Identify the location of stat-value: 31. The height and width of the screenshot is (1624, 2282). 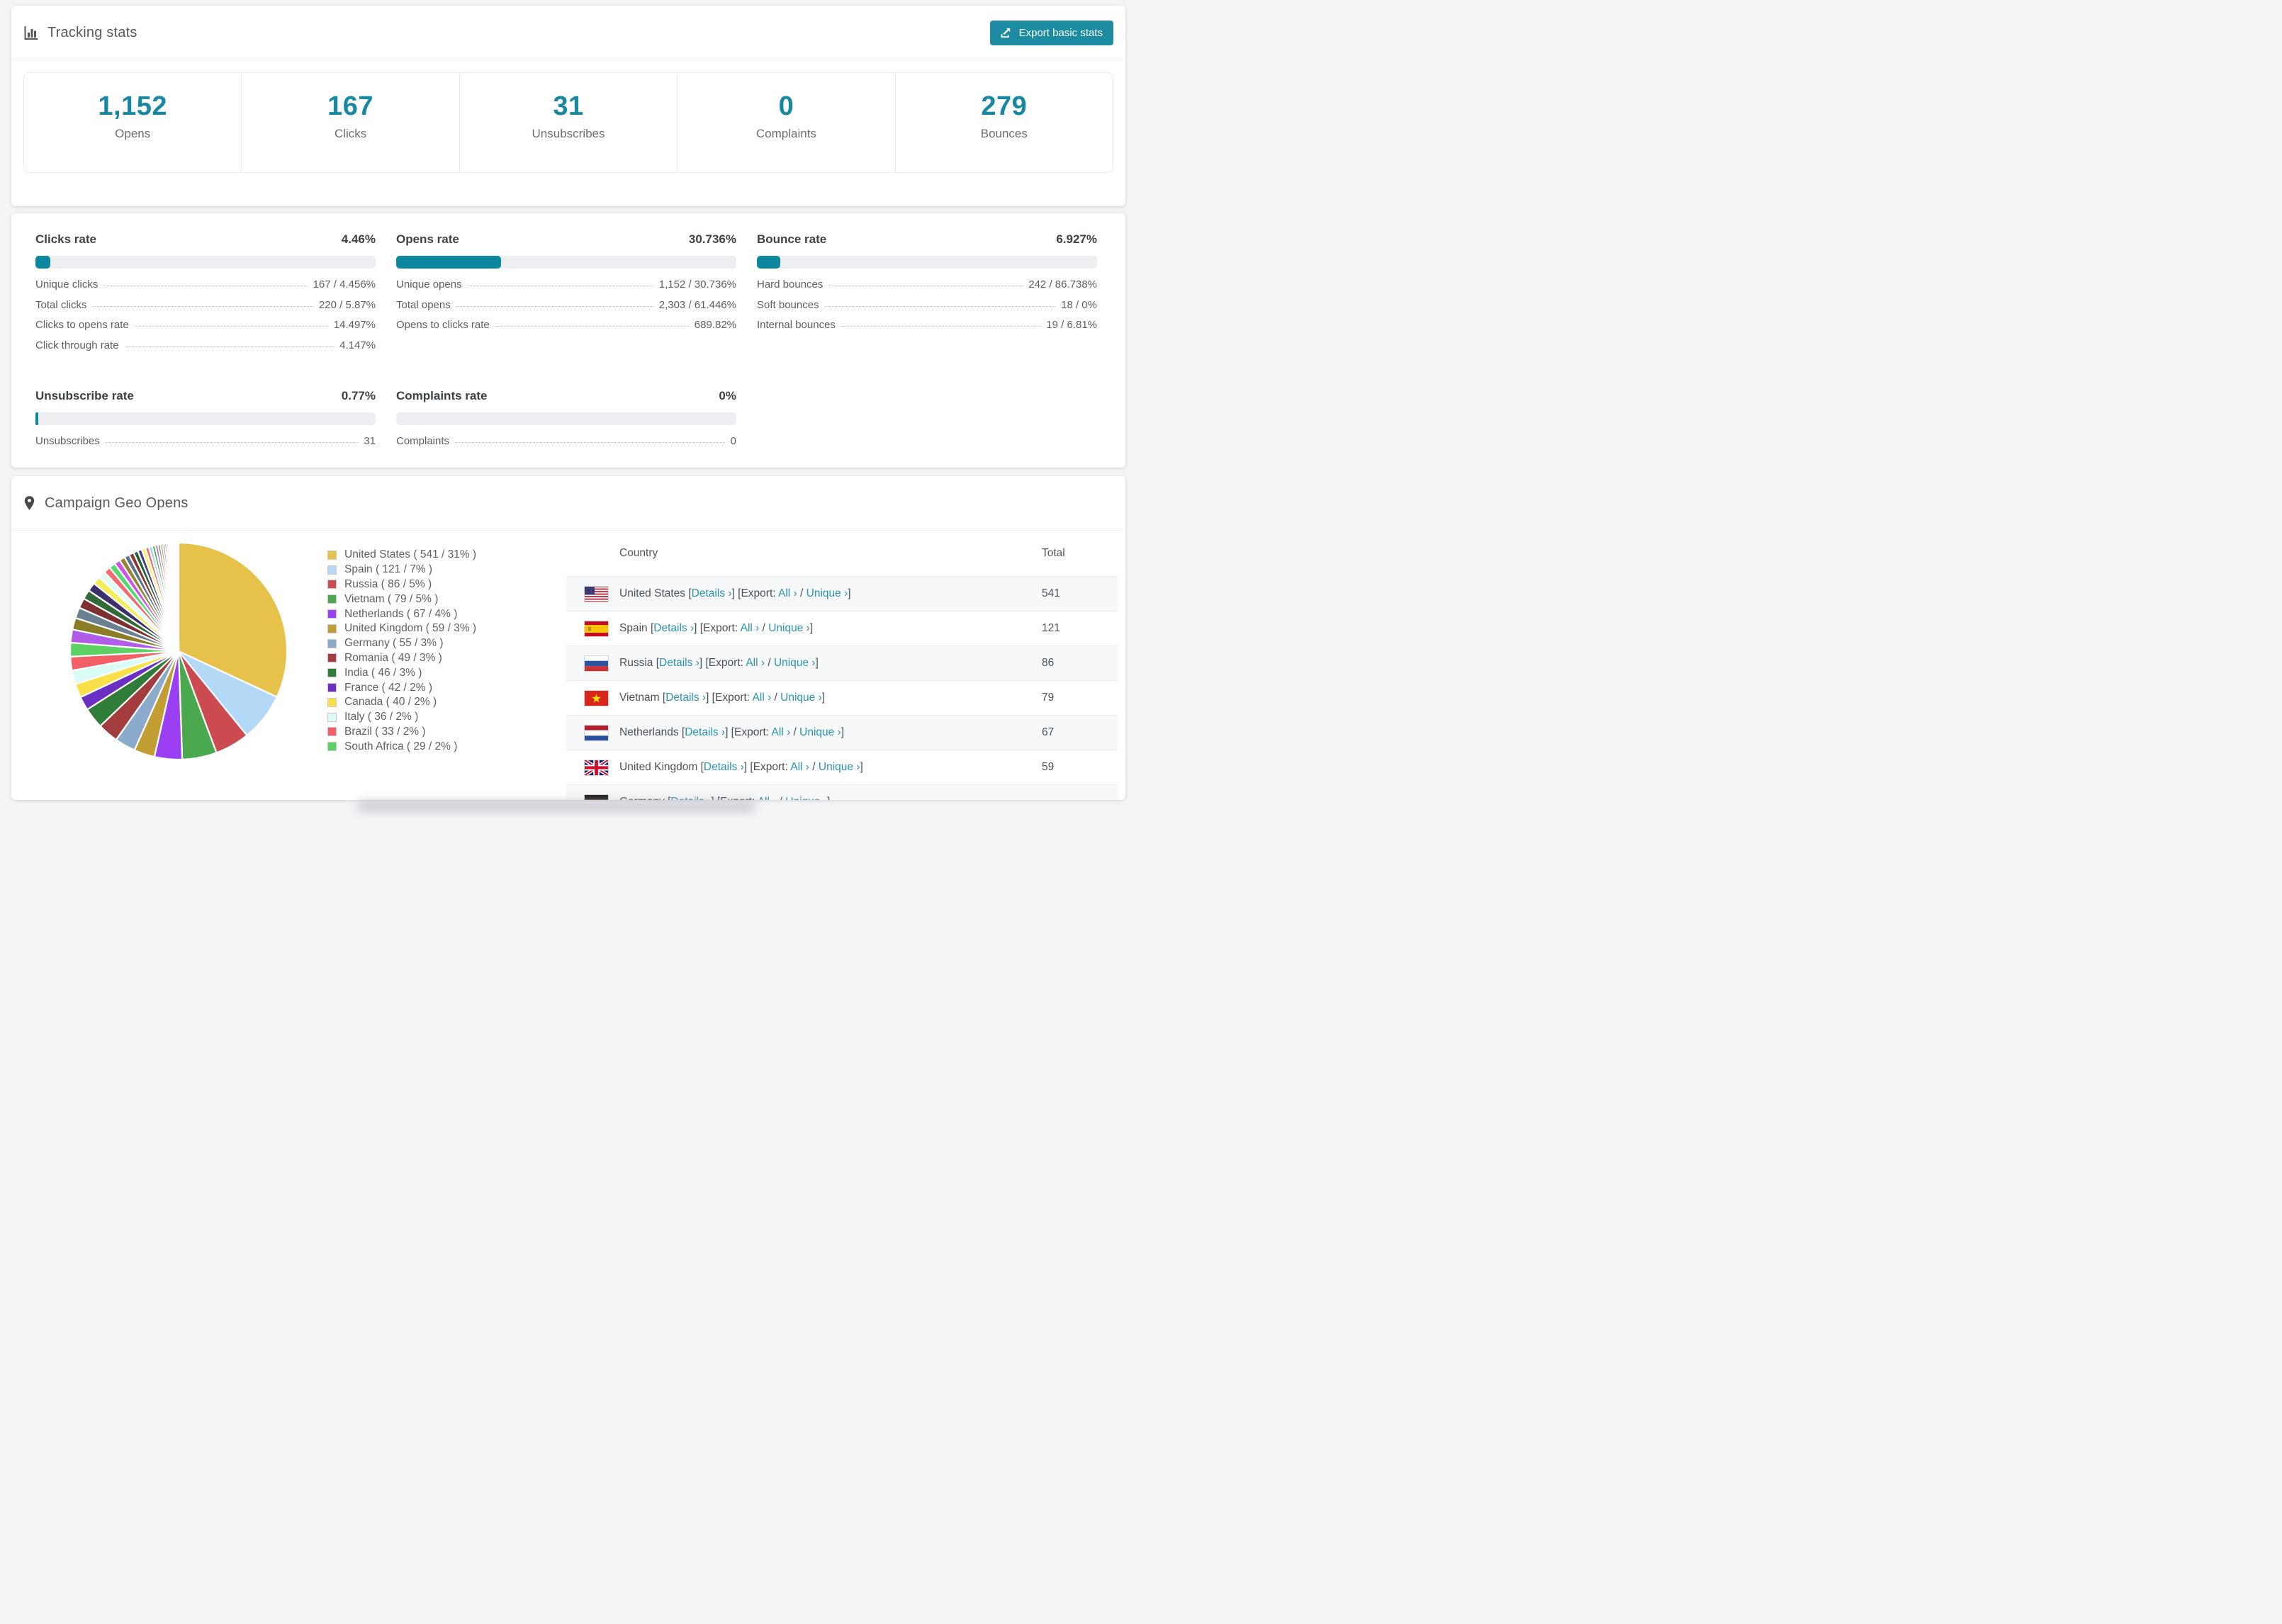
(568, 106).